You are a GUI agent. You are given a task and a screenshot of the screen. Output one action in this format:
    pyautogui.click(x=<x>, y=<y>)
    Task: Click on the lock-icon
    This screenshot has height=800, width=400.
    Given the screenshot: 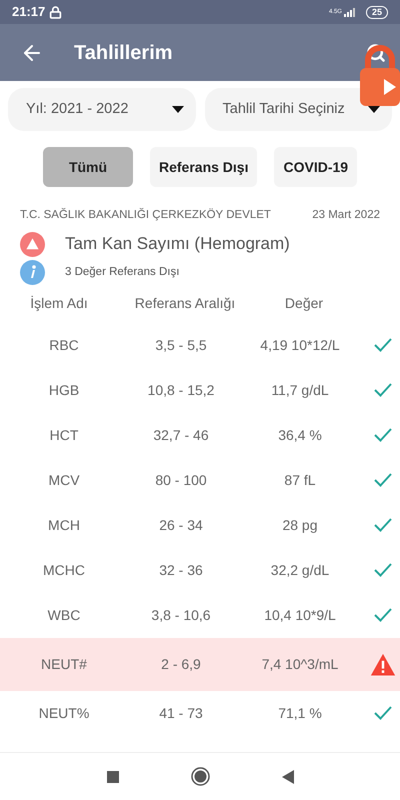 What is the action you would take?
    pyautogui.click(x=55, y=12)
    